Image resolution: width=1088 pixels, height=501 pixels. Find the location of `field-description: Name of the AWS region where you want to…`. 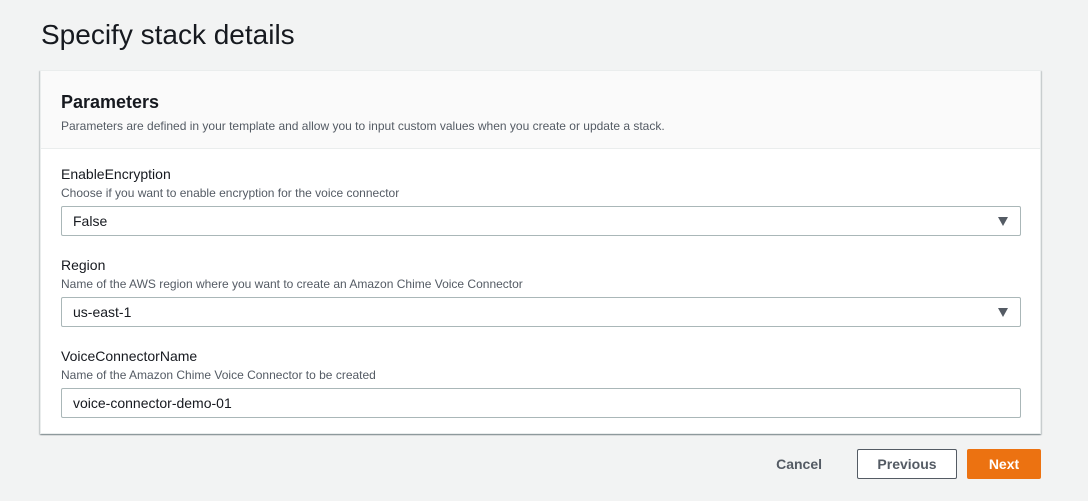

field-description: Name of the AWS region where you want to… is located at coordinates (292, 284).